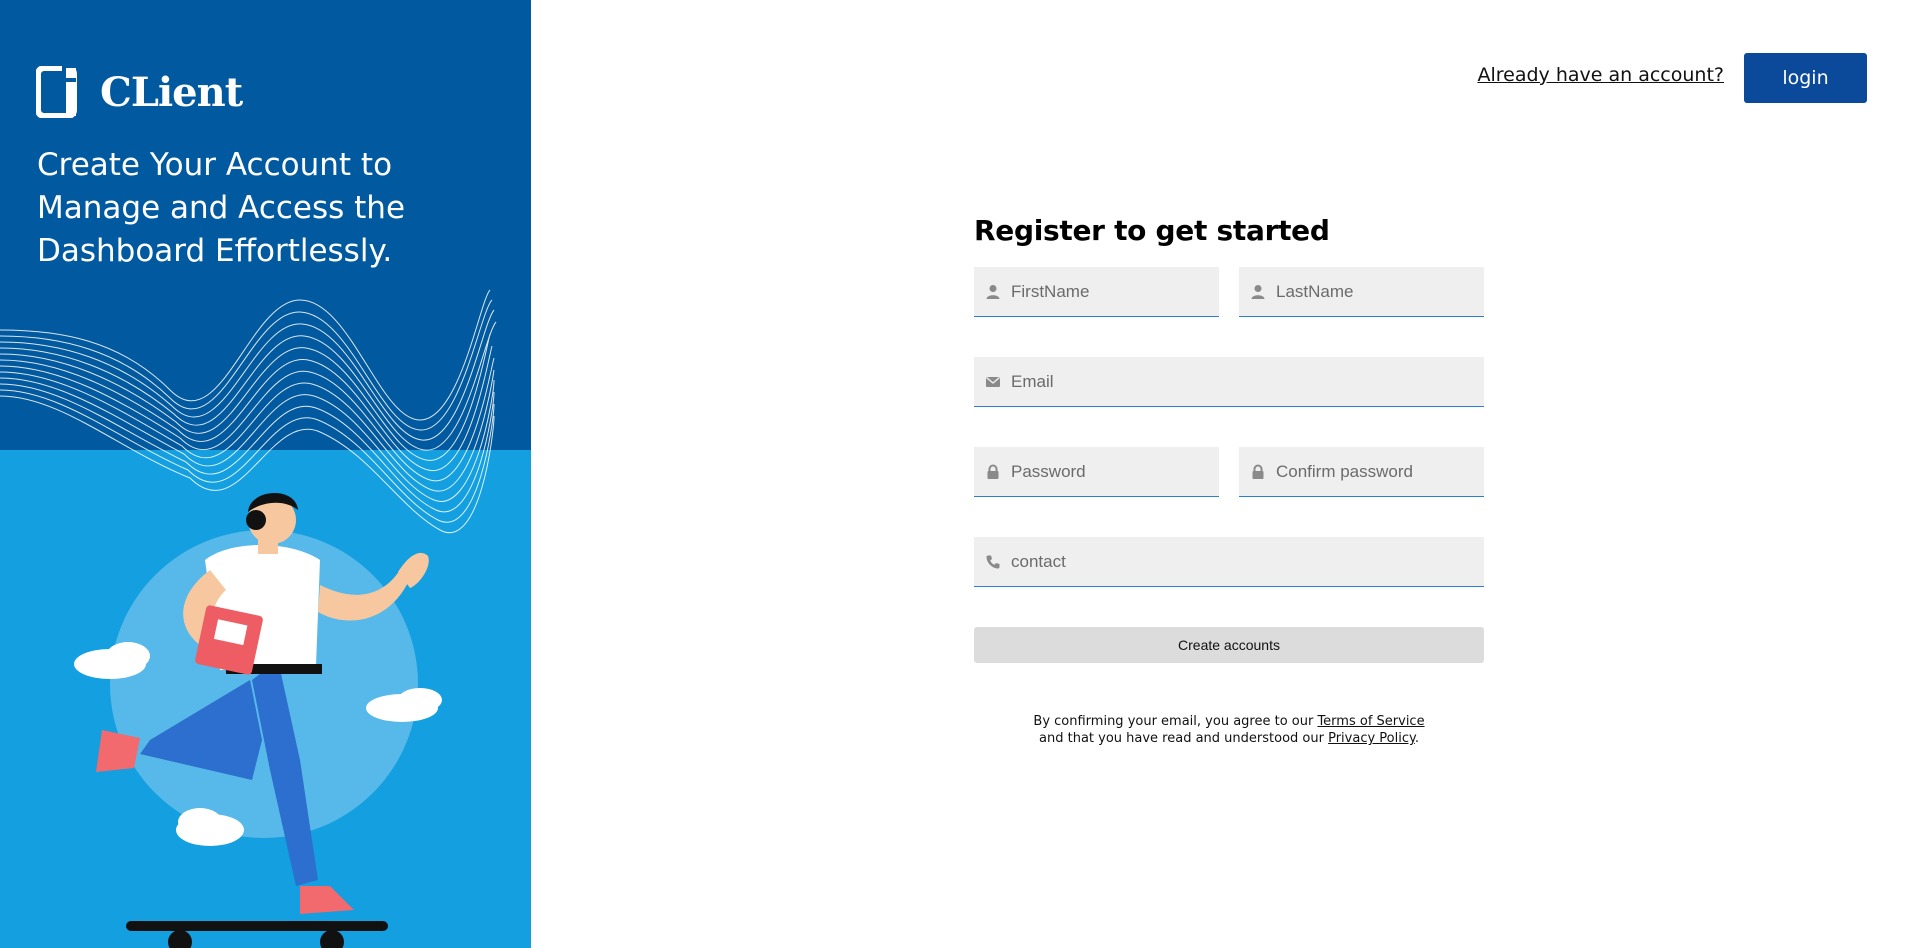 The width and height of the screenshot is (1916, 948). I want to click on privacy-policy-link: Privacy Policy, so click(1371, 738).